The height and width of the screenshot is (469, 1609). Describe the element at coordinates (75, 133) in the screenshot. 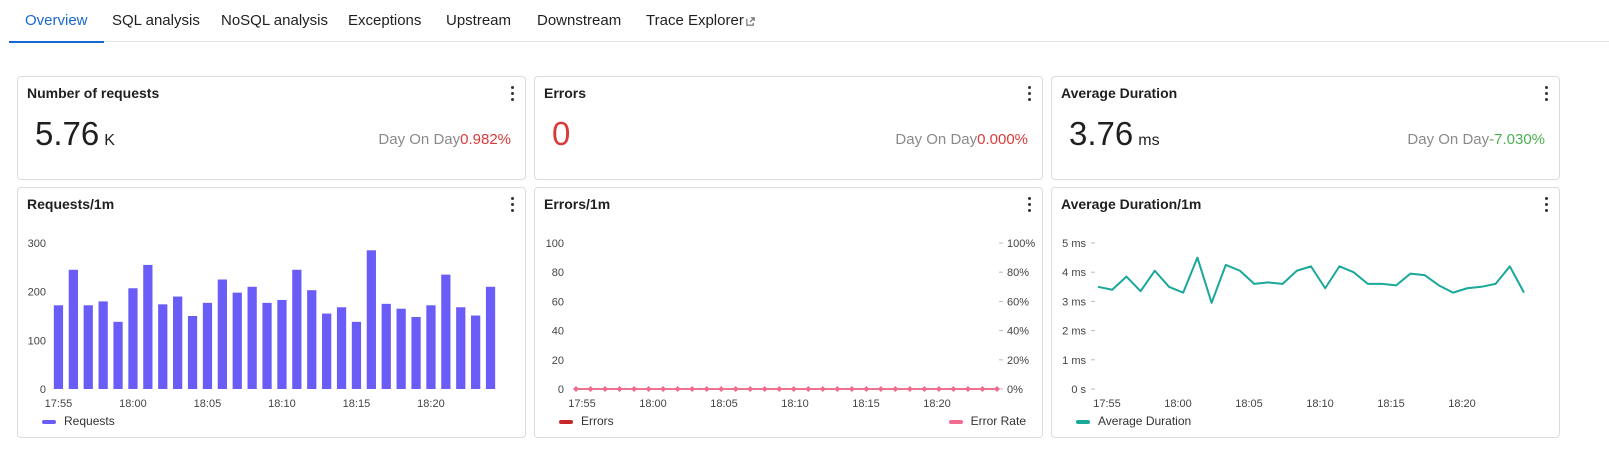

I see `requests-value: 5.76 K` at that location.